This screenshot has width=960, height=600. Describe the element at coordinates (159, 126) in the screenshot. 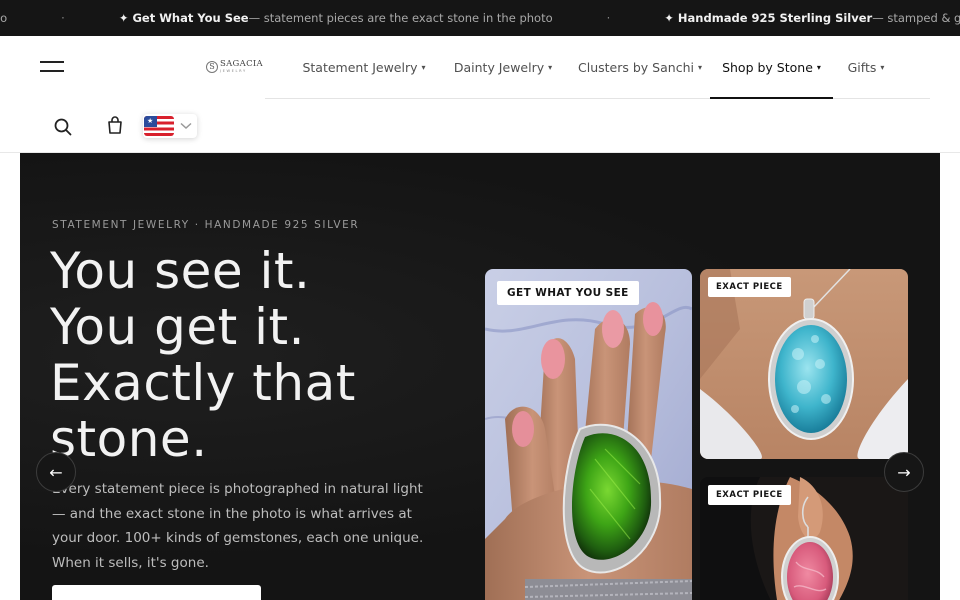

I see `us-flag-icon: ★` at that location.